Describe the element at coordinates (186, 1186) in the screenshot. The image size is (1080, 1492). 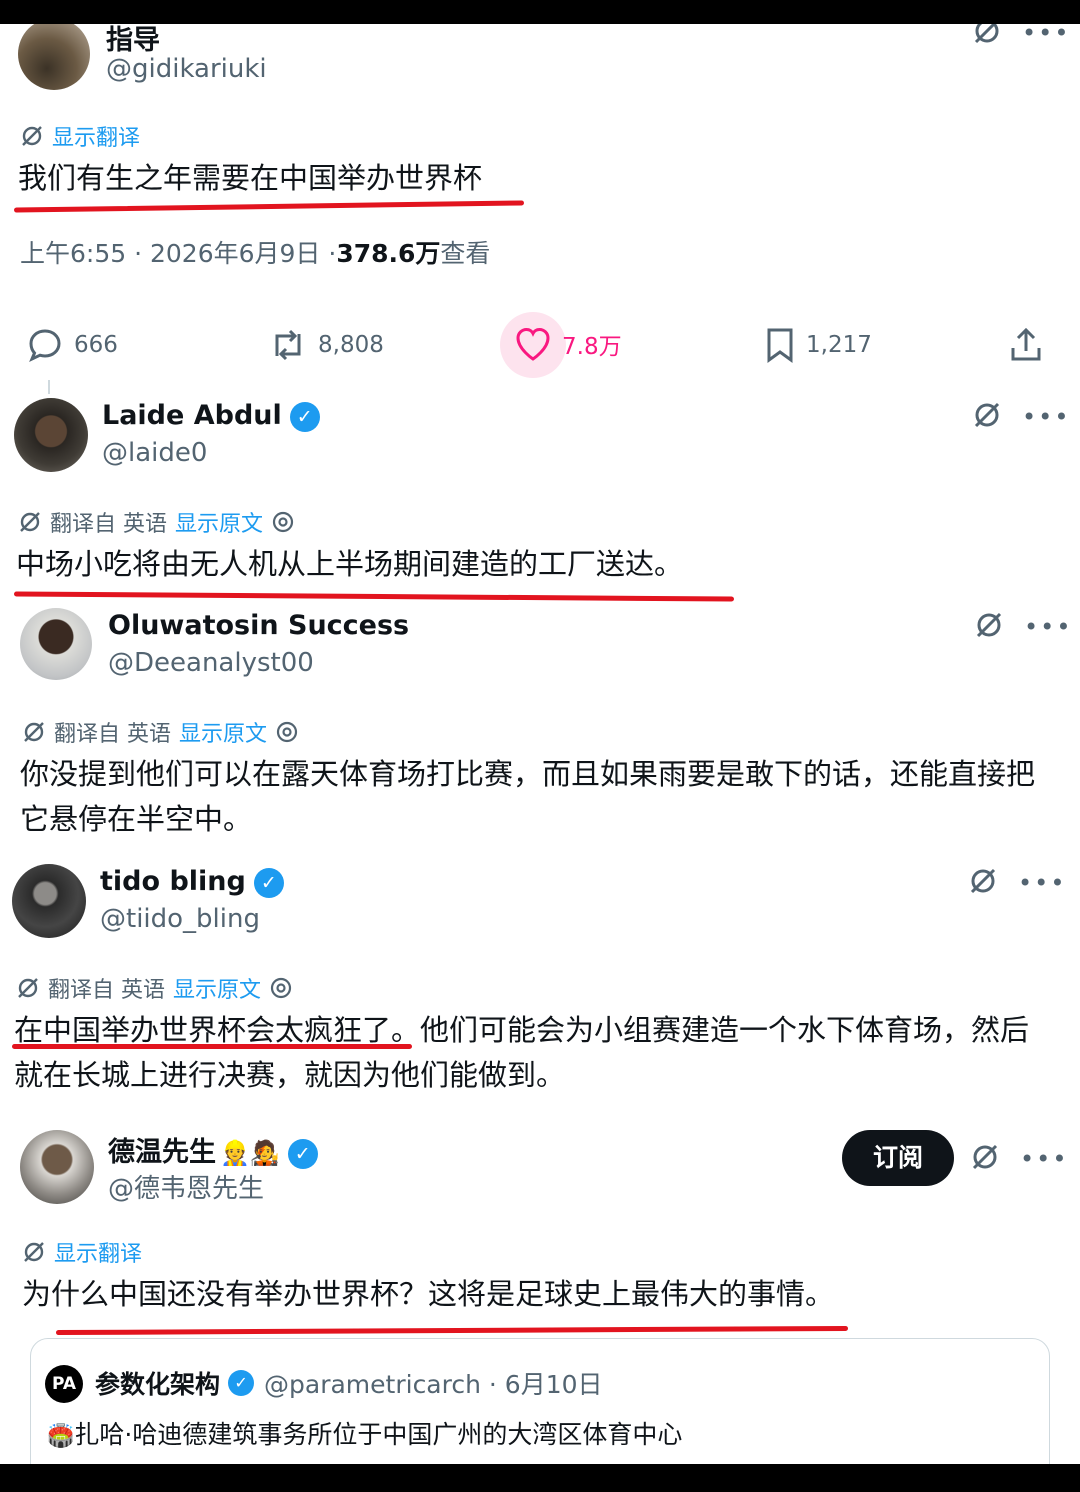
I see `author-handle: @德韦恩先生` at that location.